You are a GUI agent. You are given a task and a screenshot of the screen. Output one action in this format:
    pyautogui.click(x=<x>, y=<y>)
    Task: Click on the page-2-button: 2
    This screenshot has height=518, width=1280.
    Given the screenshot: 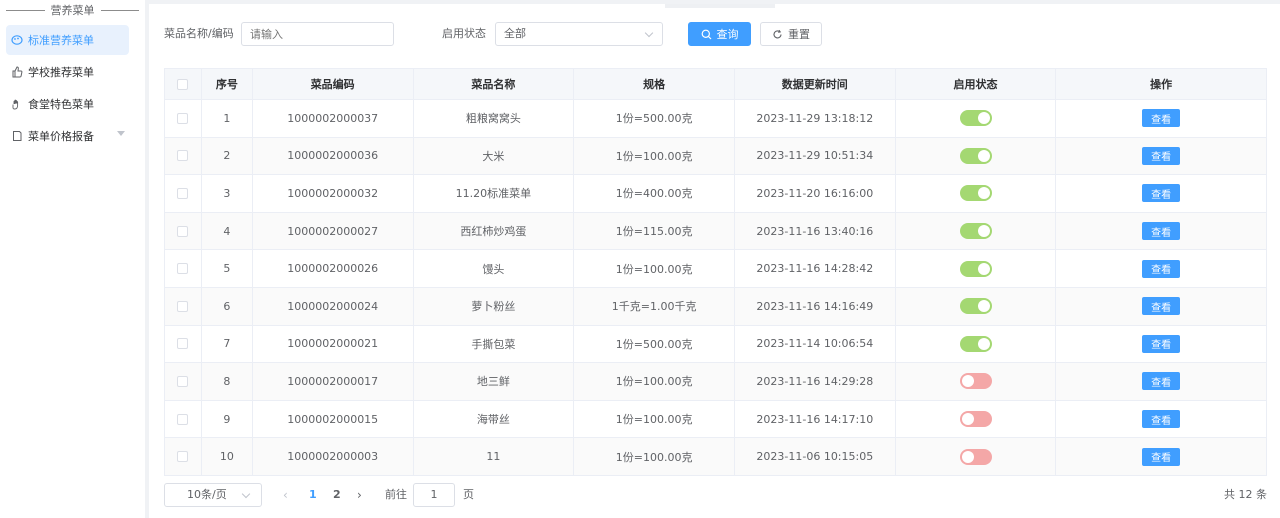 What is the action you would take?
    pyautogui.click(x=337, y=495)
    